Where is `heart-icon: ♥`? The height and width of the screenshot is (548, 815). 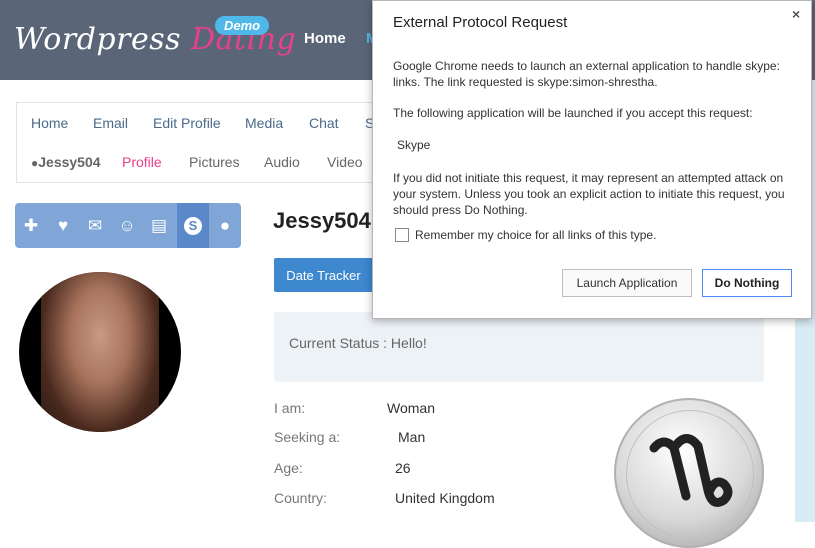 heart-icon: ♥ is located at coordinates (63, 225).